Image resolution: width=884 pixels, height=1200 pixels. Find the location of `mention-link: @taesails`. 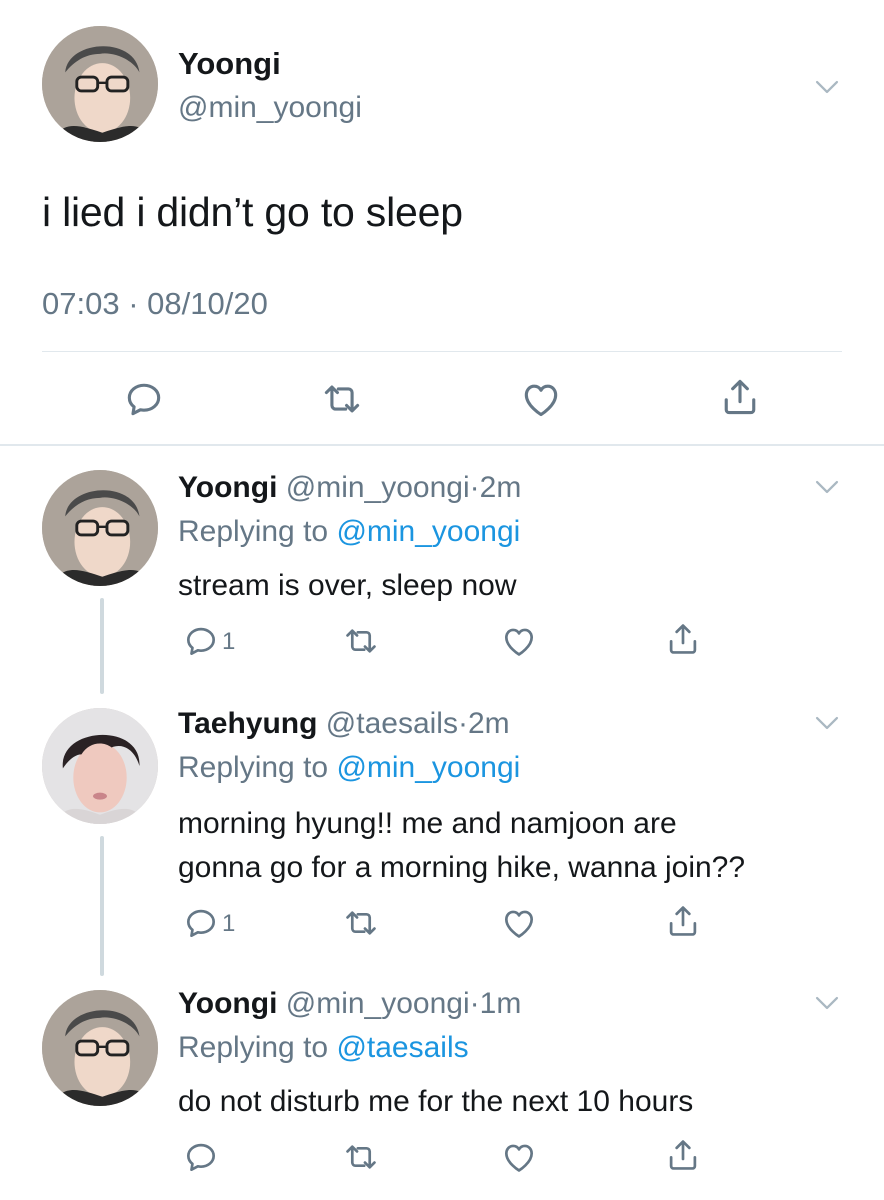

mention-link: @taesails is located at coordinates (402, 1047).